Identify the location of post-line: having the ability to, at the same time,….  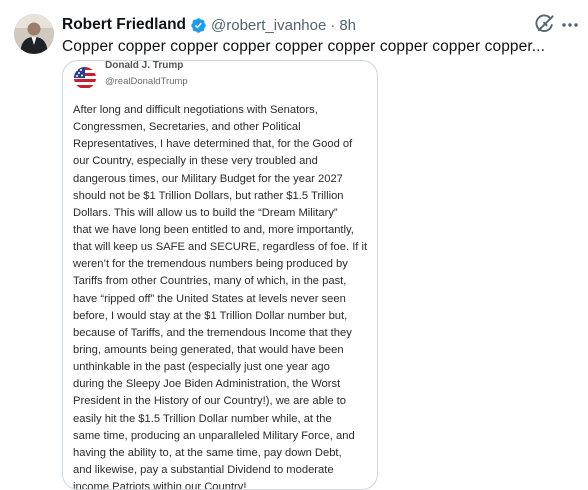
(207, 452).